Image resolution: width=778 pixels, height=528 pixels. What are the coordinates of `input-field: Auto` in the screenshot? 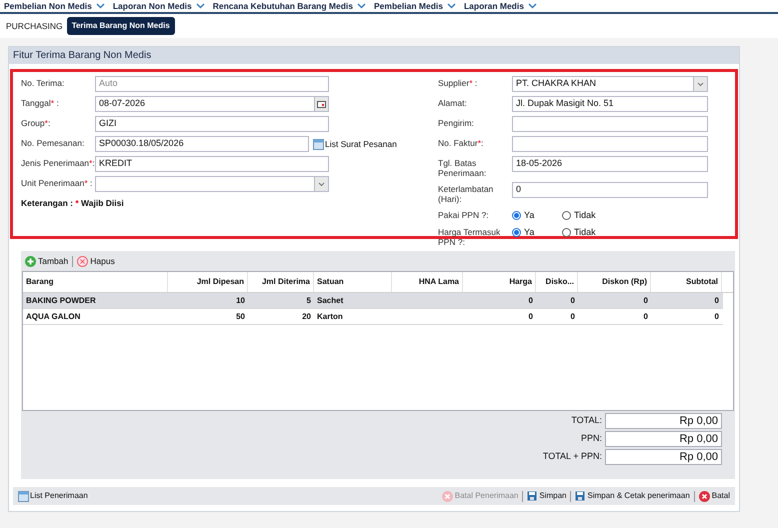 It's located at (212, 84).